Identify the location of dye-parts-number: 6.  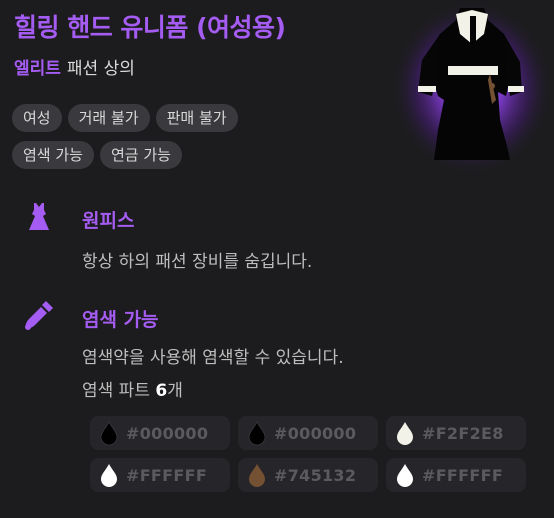
(161, 391).